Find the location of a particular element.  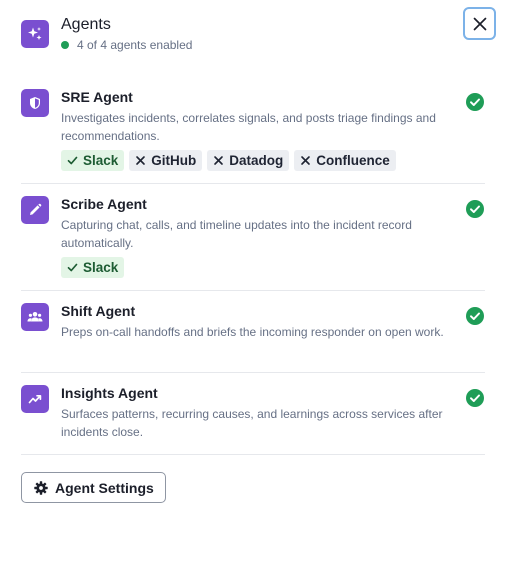

close-button is located at coordinates (479, 23).